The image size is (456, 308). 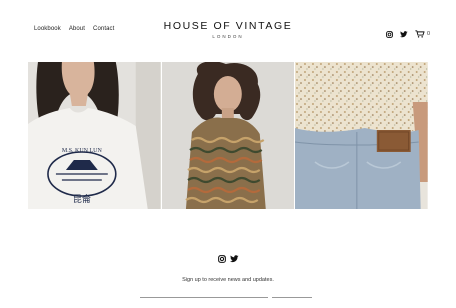 I want to click on shirt-text-bottom: 昆侖, so click(x=82, y=199).